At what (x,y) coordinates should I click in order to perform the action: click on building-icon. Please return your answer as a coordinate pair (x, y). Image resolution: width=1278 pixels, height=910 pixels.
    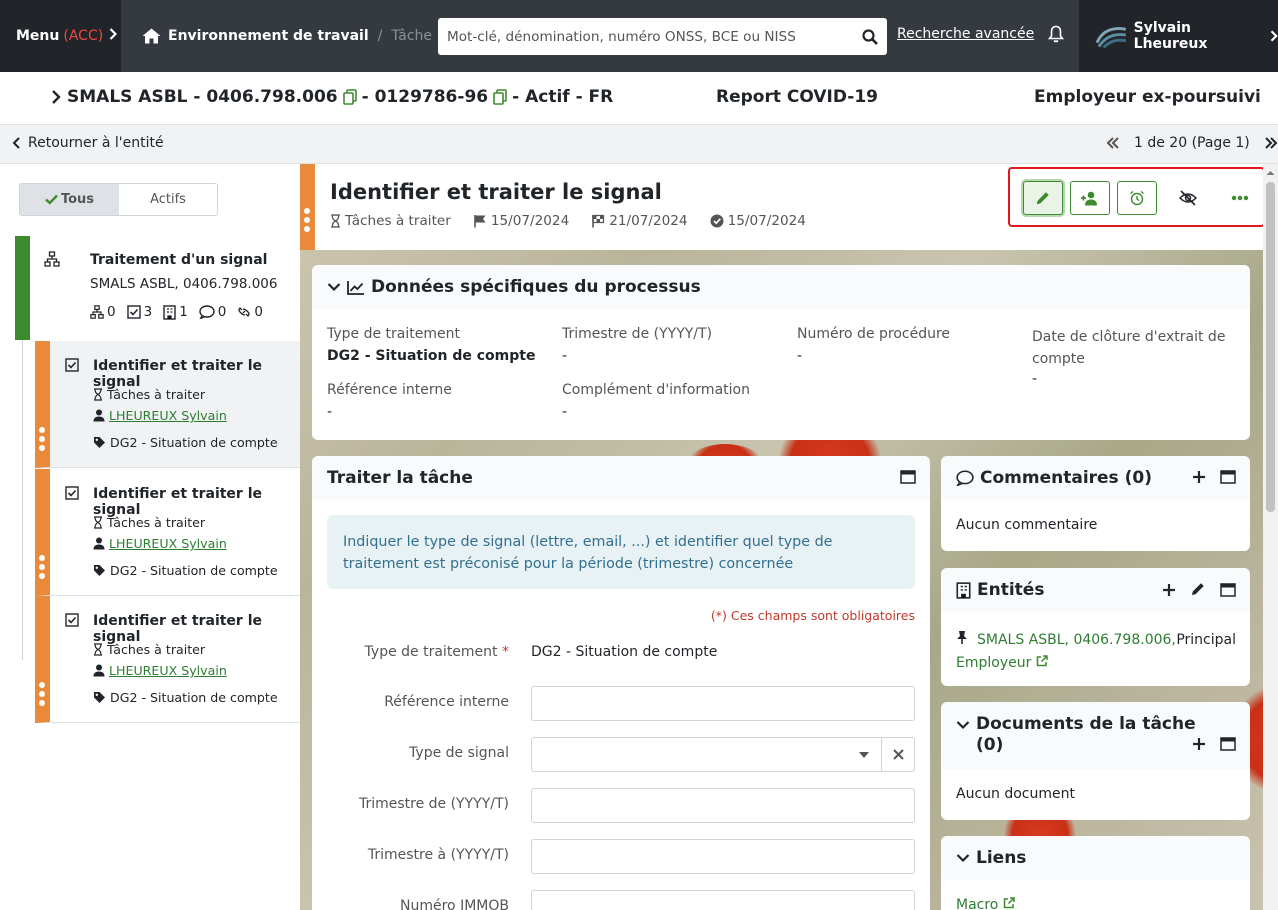
    Looking at the image, I should click on (169, 312).